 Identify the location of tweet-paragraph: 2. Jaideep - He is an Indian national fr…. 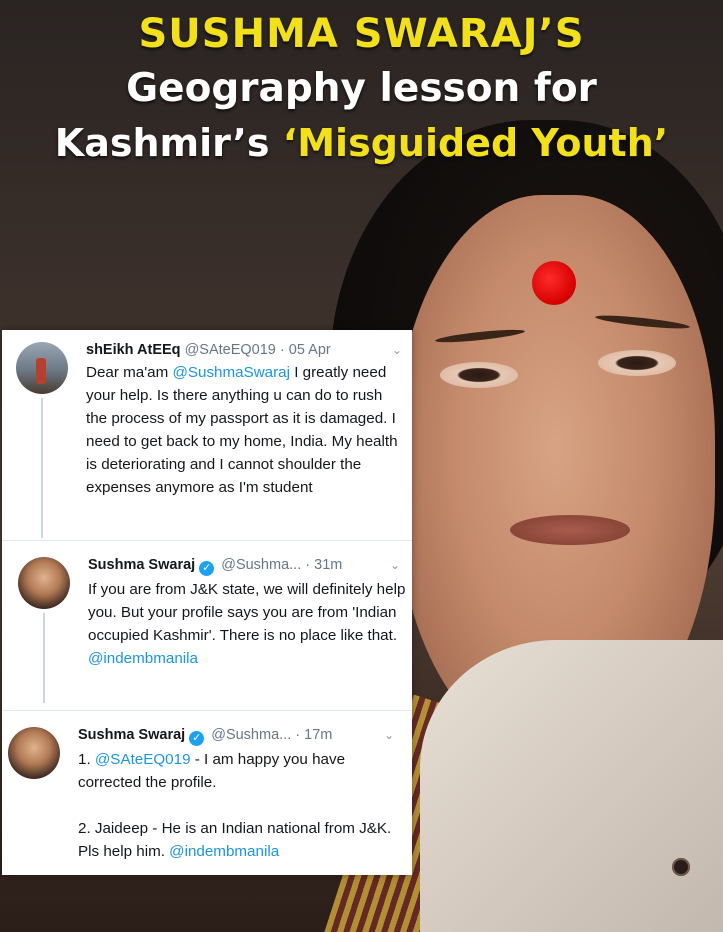
(243, 840).